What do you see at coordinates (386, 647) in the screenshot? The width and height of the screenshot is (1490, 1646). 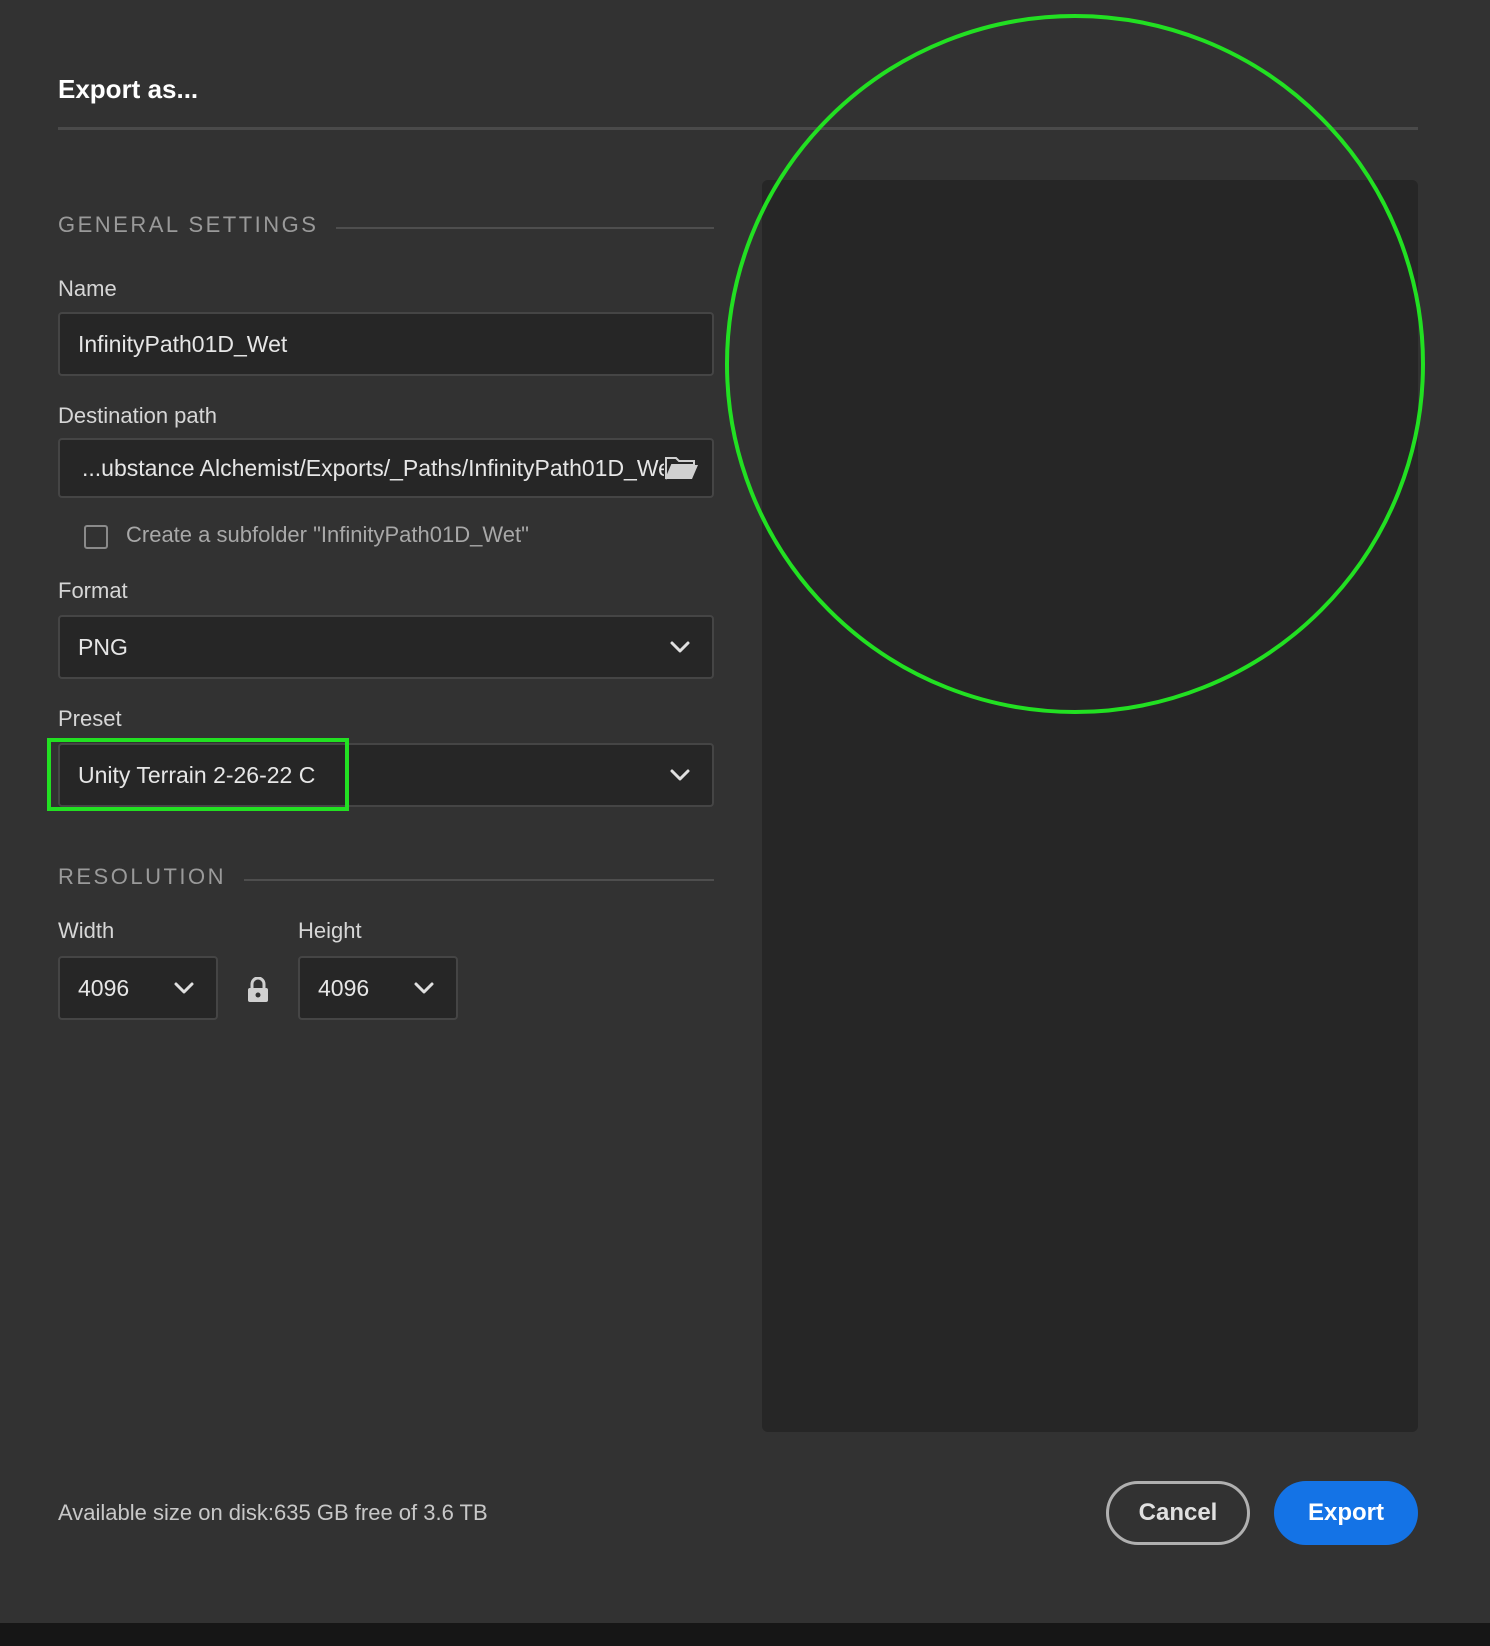 I see `format-select: PNG` at bounding box center [386, 647].